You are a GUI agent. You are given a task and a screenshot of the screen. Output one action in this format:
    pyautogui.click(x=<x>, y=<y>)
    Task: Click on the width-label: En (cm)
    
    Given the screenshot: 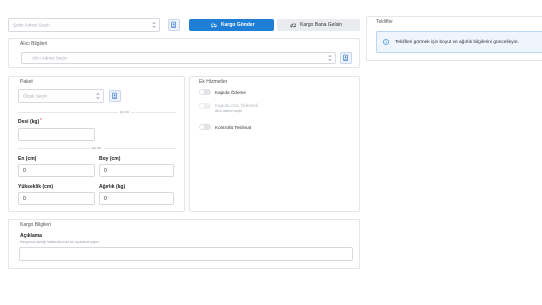 What is the action you would take?
    pyautogui.click(x=27, y=159)
    